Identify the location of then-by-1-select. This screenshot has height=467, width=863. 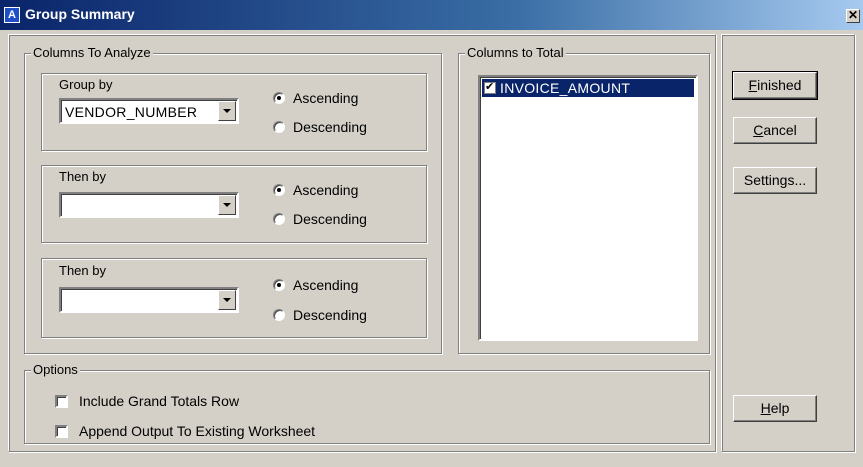
(149, 205).